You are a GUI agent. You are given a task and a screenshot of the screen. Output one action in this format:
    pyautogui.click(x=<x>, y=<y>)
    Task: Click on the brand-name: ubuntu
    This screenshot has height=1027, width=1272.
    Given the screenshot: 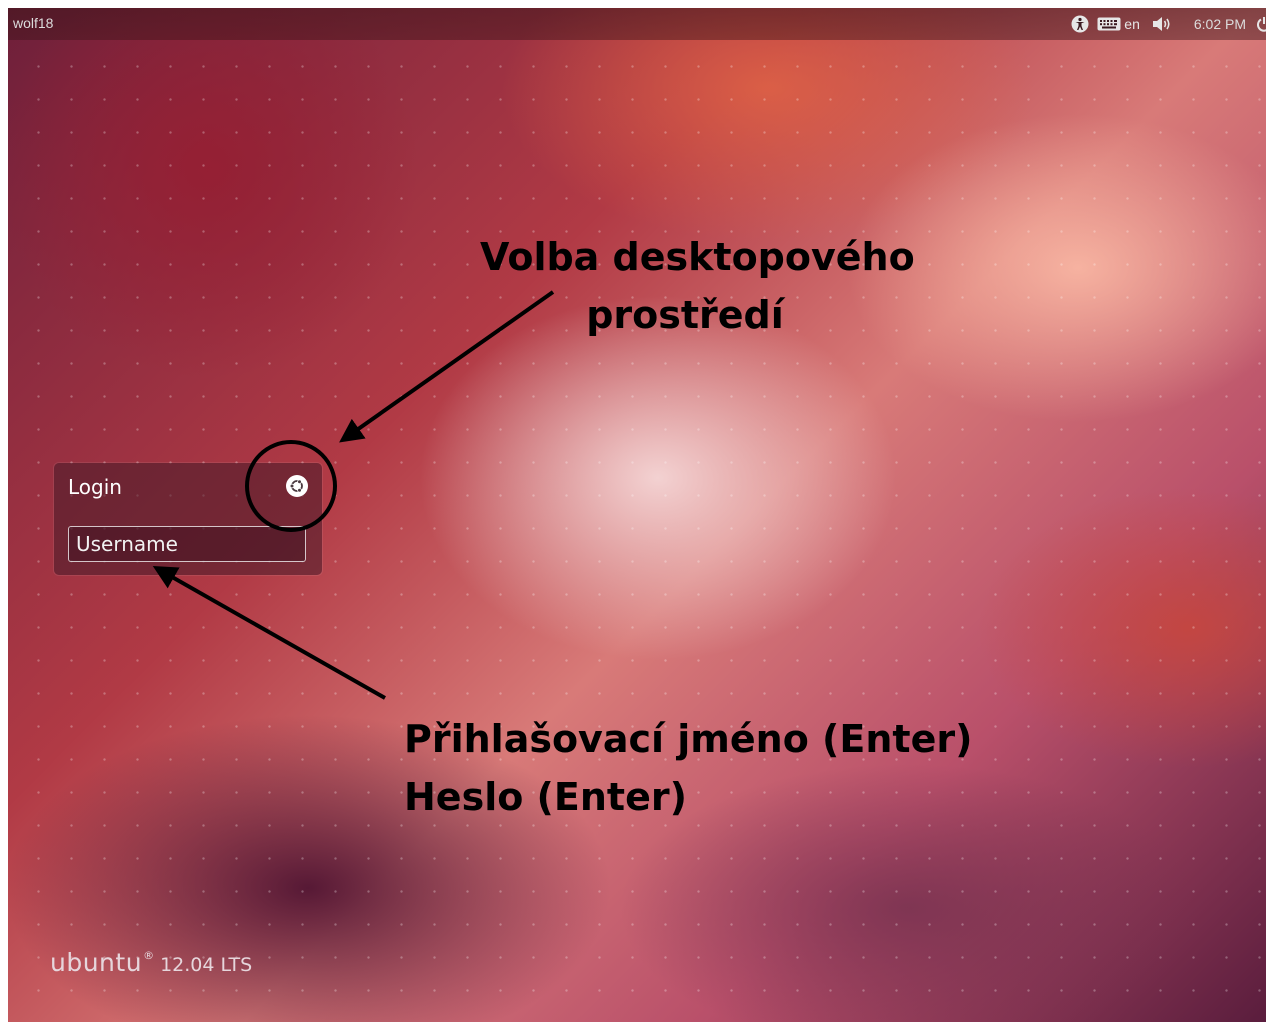 What is the action you would take?
    pyautogui.click(x=96, y=962)
    